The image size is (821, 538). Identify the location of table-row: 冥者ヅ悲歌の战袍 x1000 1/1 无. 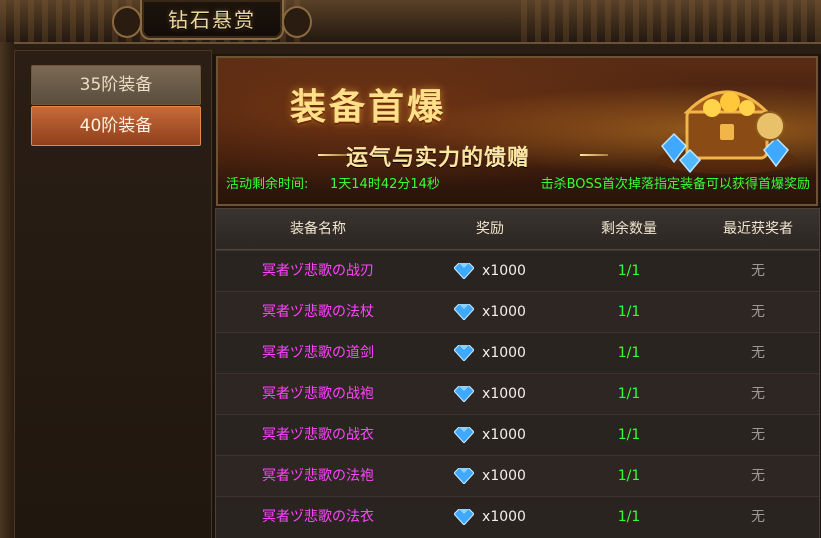
(517, 393).